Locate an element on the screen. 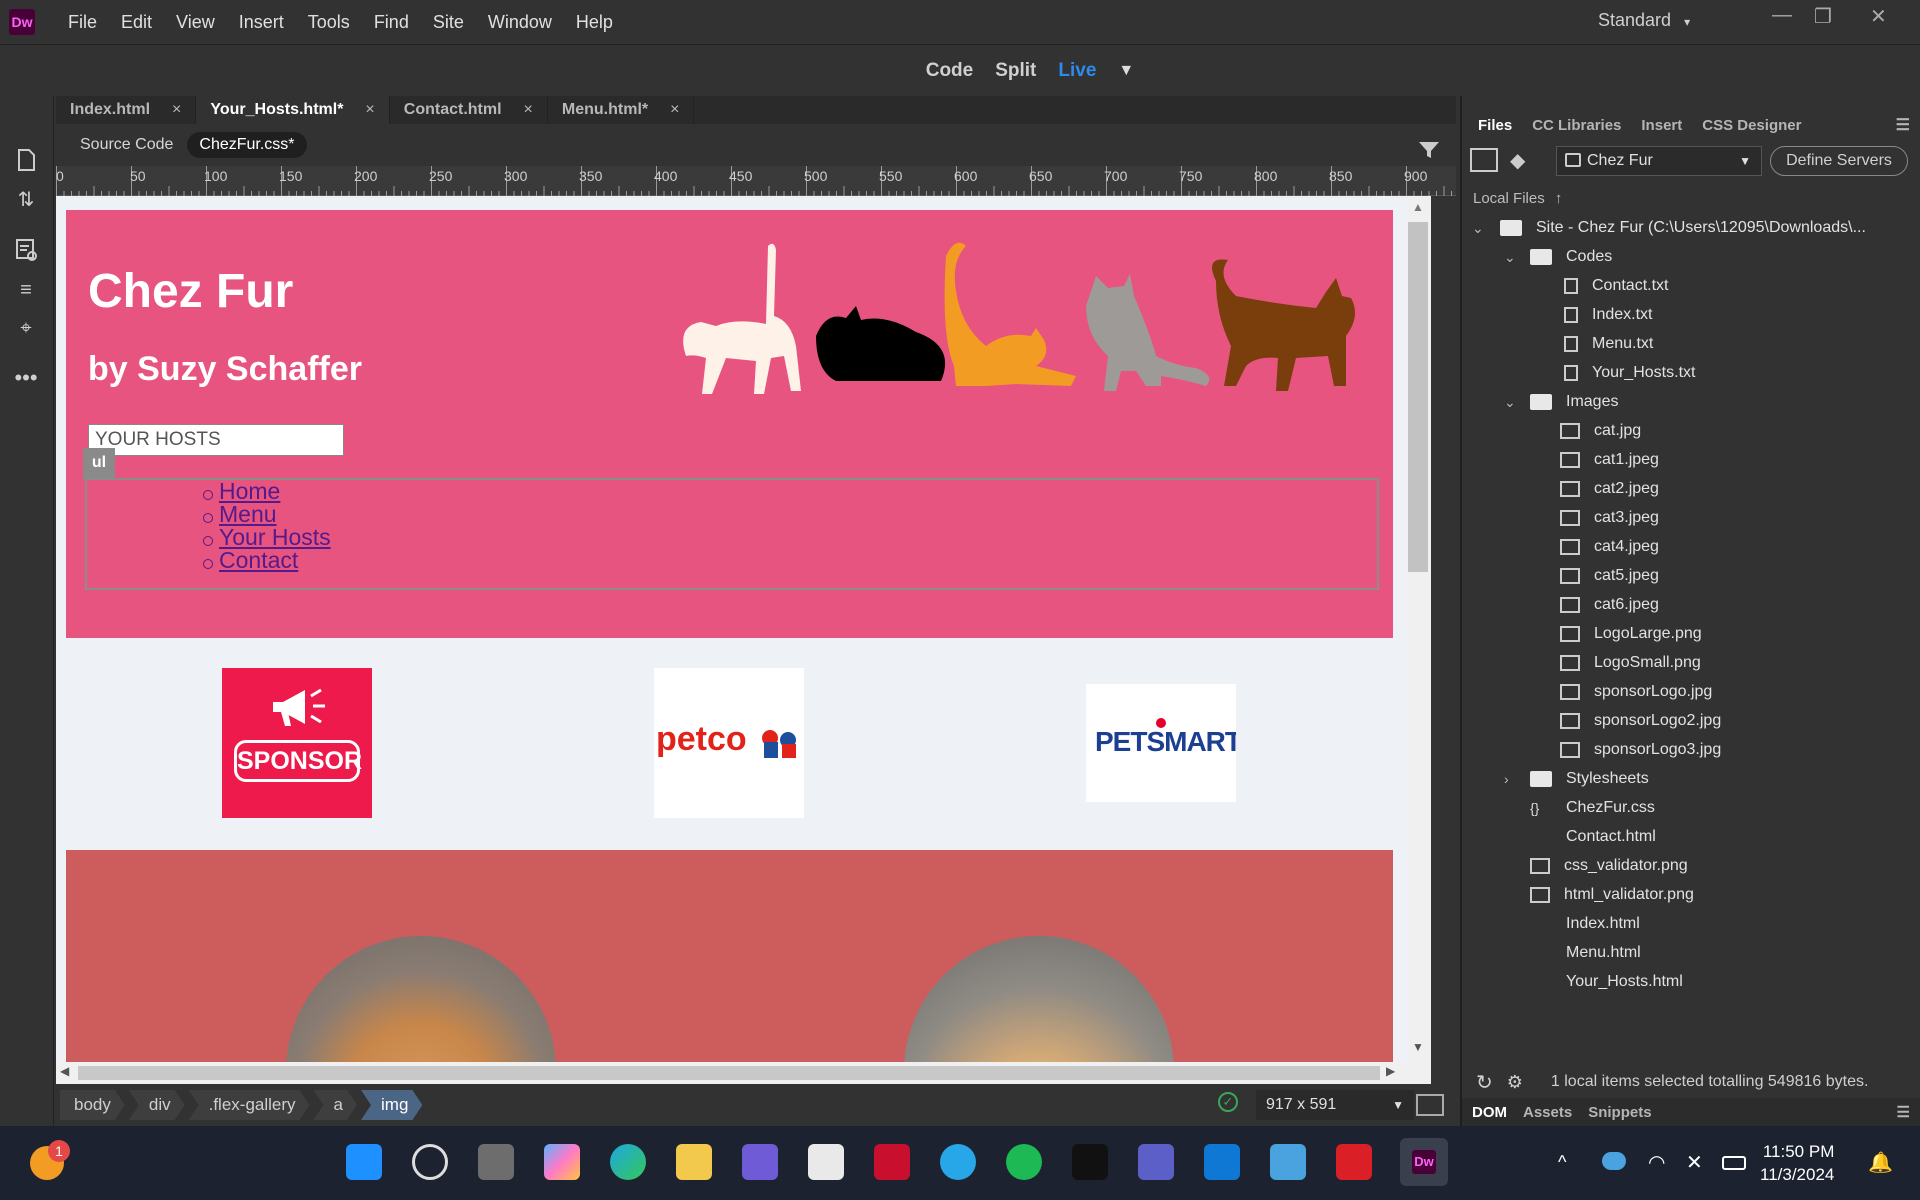 This screenshot has width=1920, height=1200. show-hidden-icons: ^ is located at coordinates (1562, 1162).